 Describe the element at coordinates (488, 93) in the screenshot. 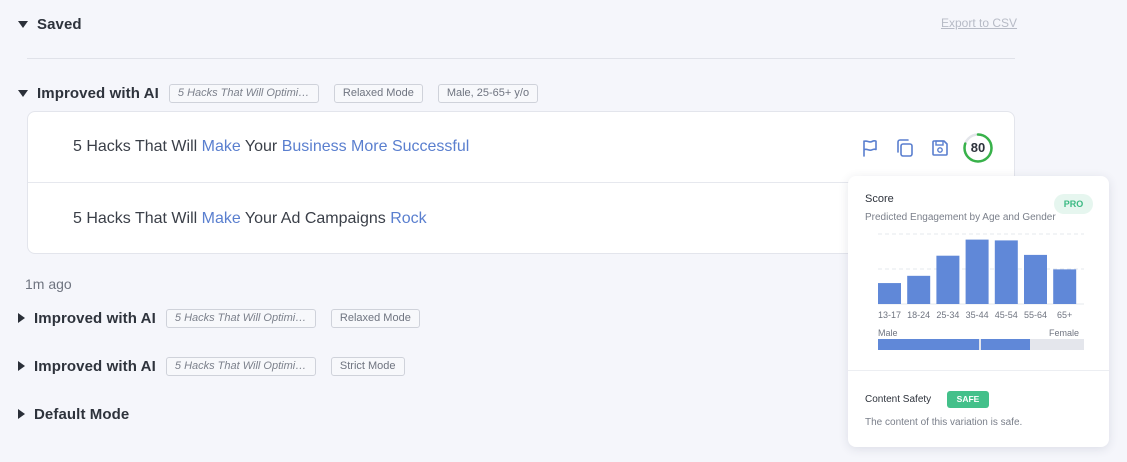

I see `audience-chip: Male, 25-65+ y/o` at that location.